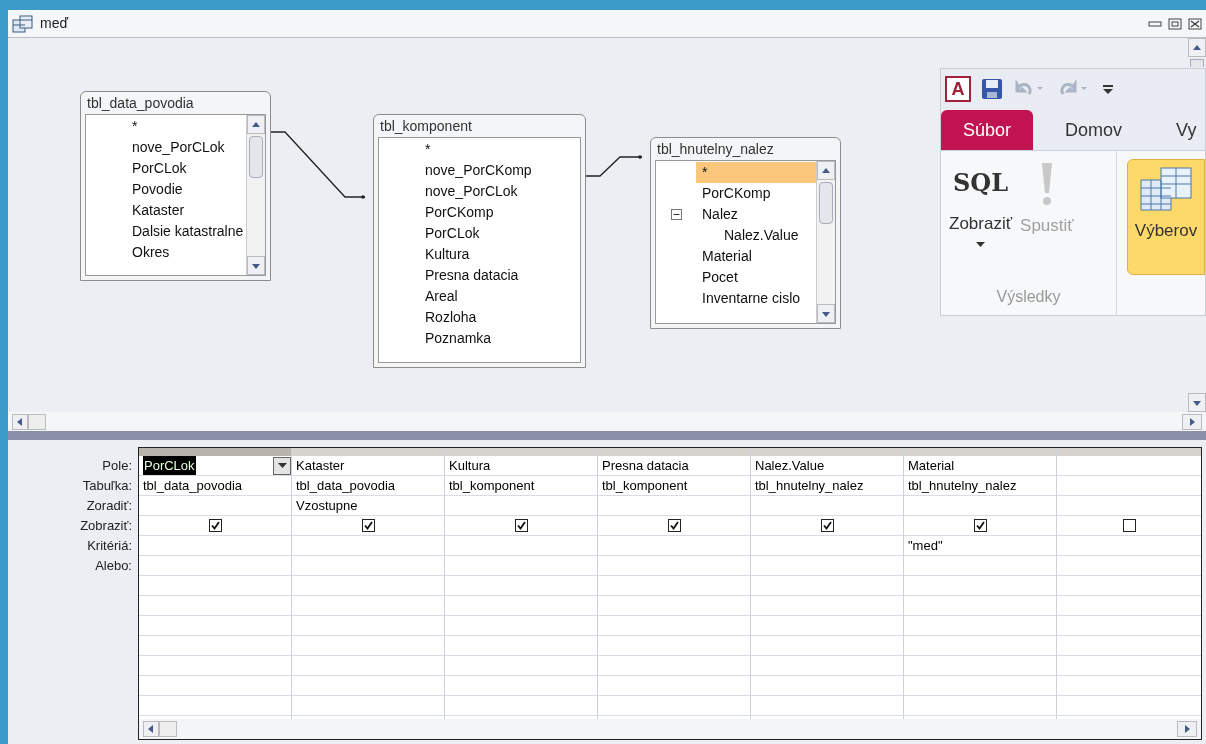  What do you see at coordinates (981, 223) in the screenshot?
I see `ribbon-button: SQL Zobraziť` at bounding box center [981, 223].